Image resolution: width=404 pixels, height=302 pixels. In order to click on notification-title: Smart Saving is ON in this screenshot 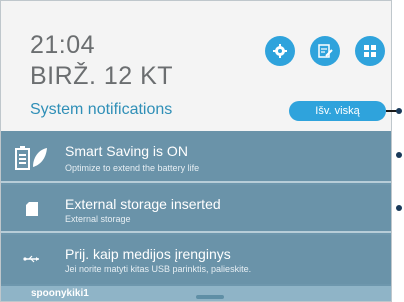, I will do `click(126, 151)`.